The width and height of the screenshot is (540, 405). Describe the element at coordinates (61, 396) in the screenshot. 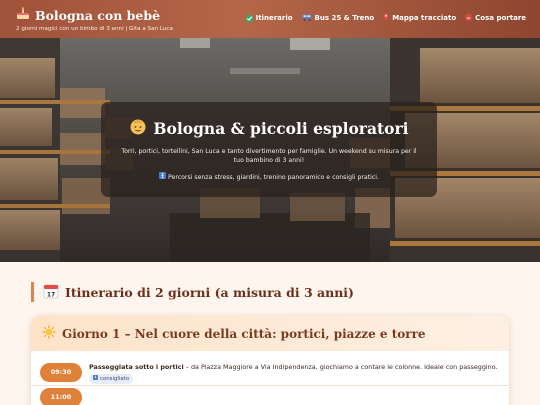

I see `time-pill: 11:00` at that location.